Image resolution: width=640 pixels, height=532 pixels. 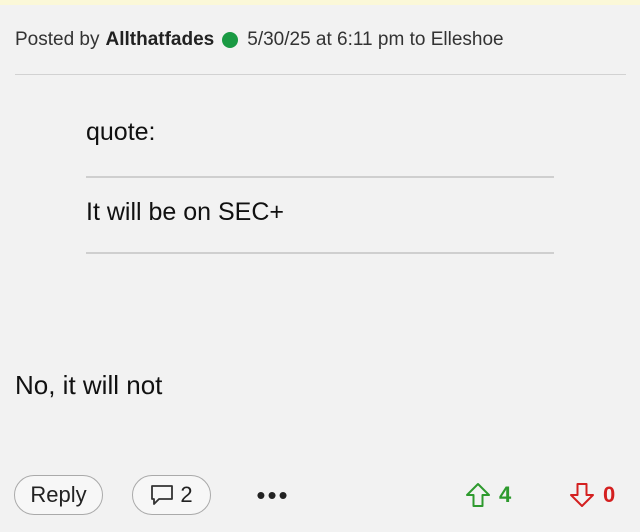 I want to click on comments-count: 2, so click(x=186, y=494).